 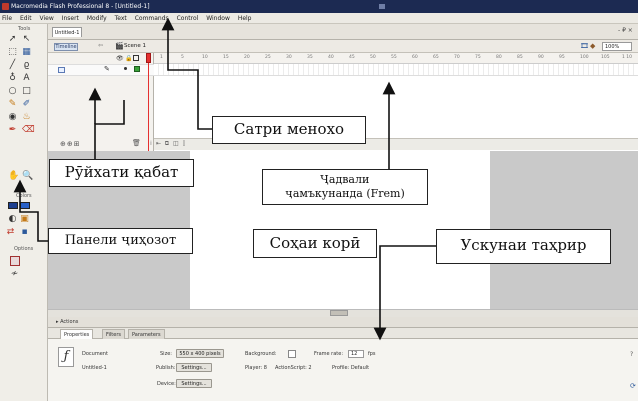 I want to click on arrow-menu-bar, so click(x=186, y=73).